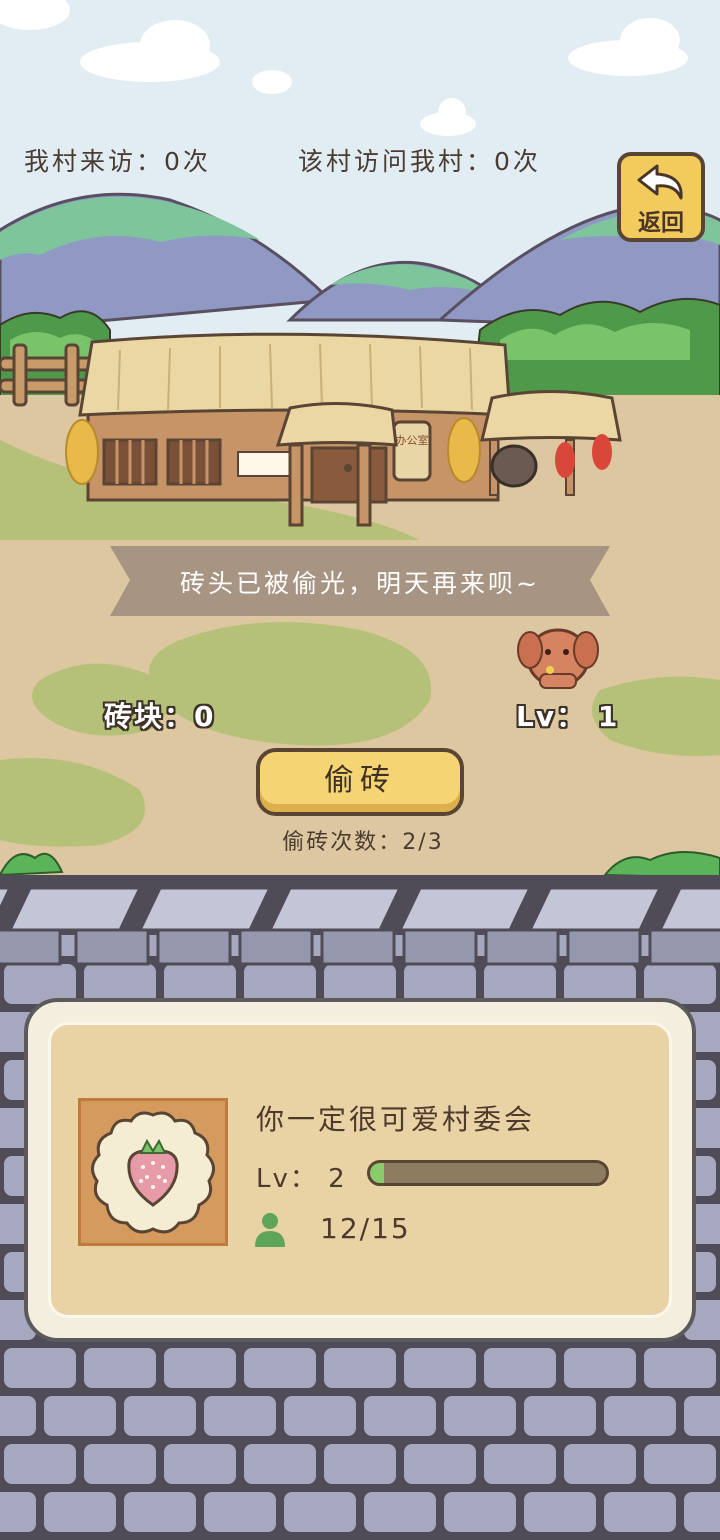  What do you see at coordinates (365, 1228) in the screenshot?
I see `member-count: 12/15` at bounding box center [365, 1228].